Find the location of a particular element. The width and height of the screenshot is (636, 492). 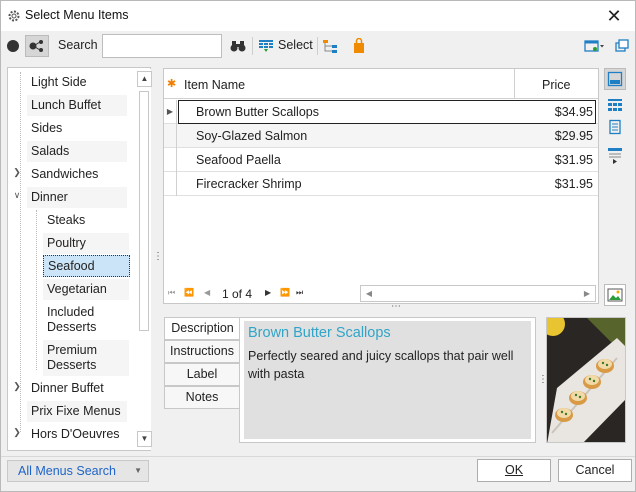

cancel-button: Cancel is located at coordinates (595, 470).